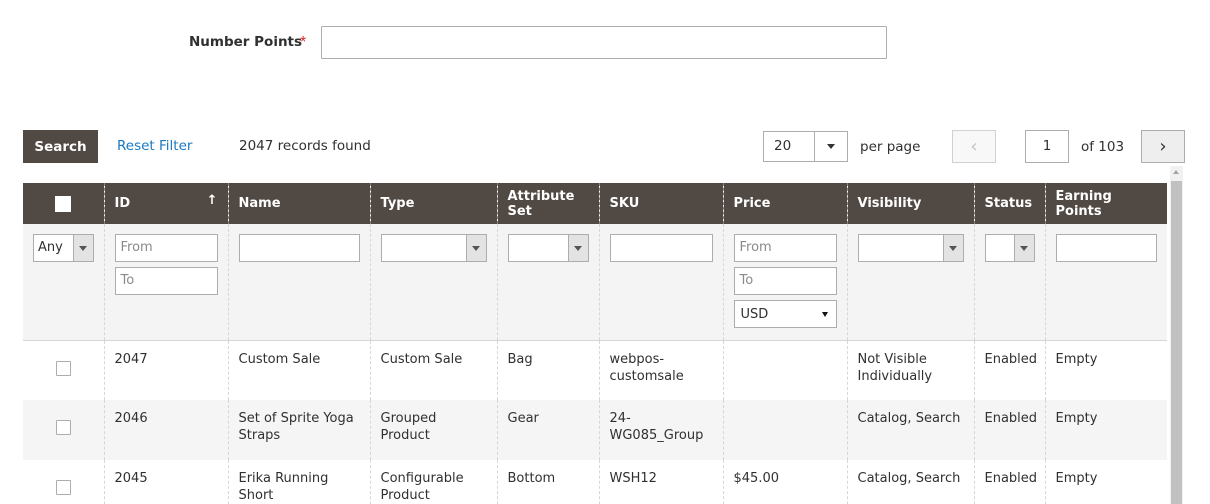  I want to click on chevron-left-icon: ‹, so click(974, 146).